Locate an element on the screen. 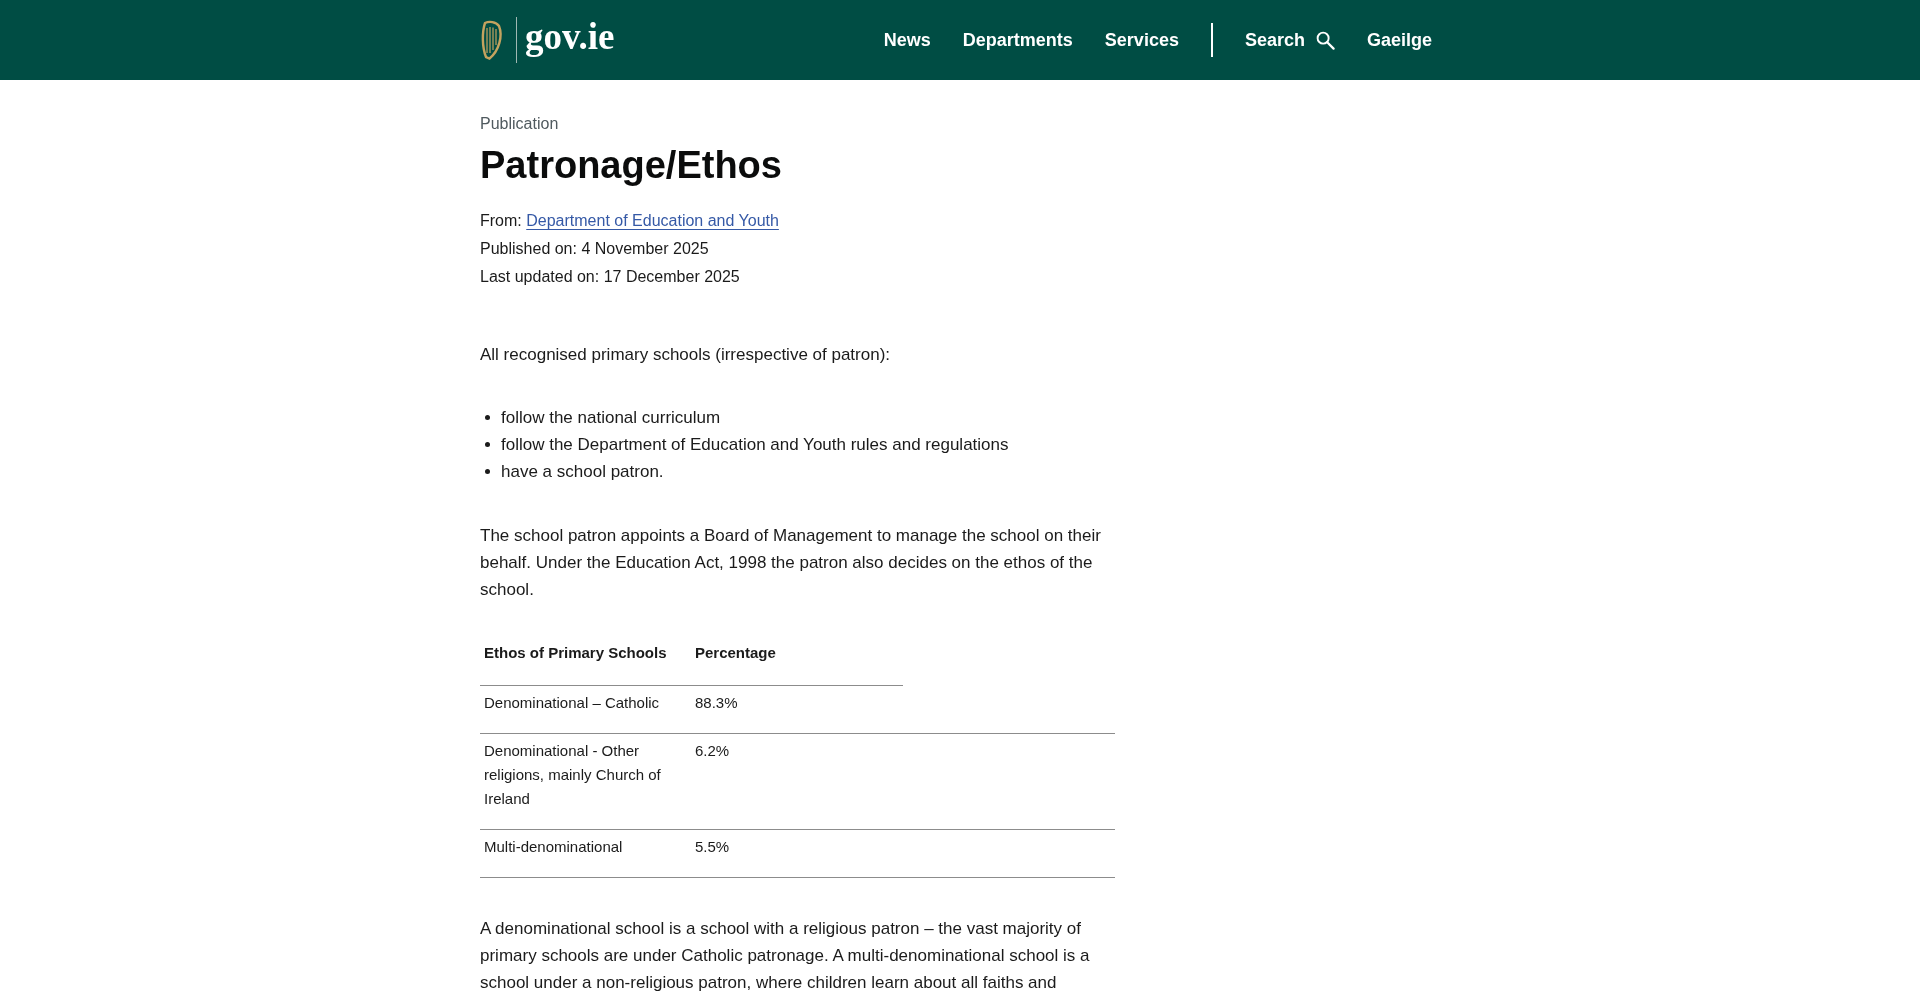  table-cell-text: 88.3% is located at coordinates (716, 703).